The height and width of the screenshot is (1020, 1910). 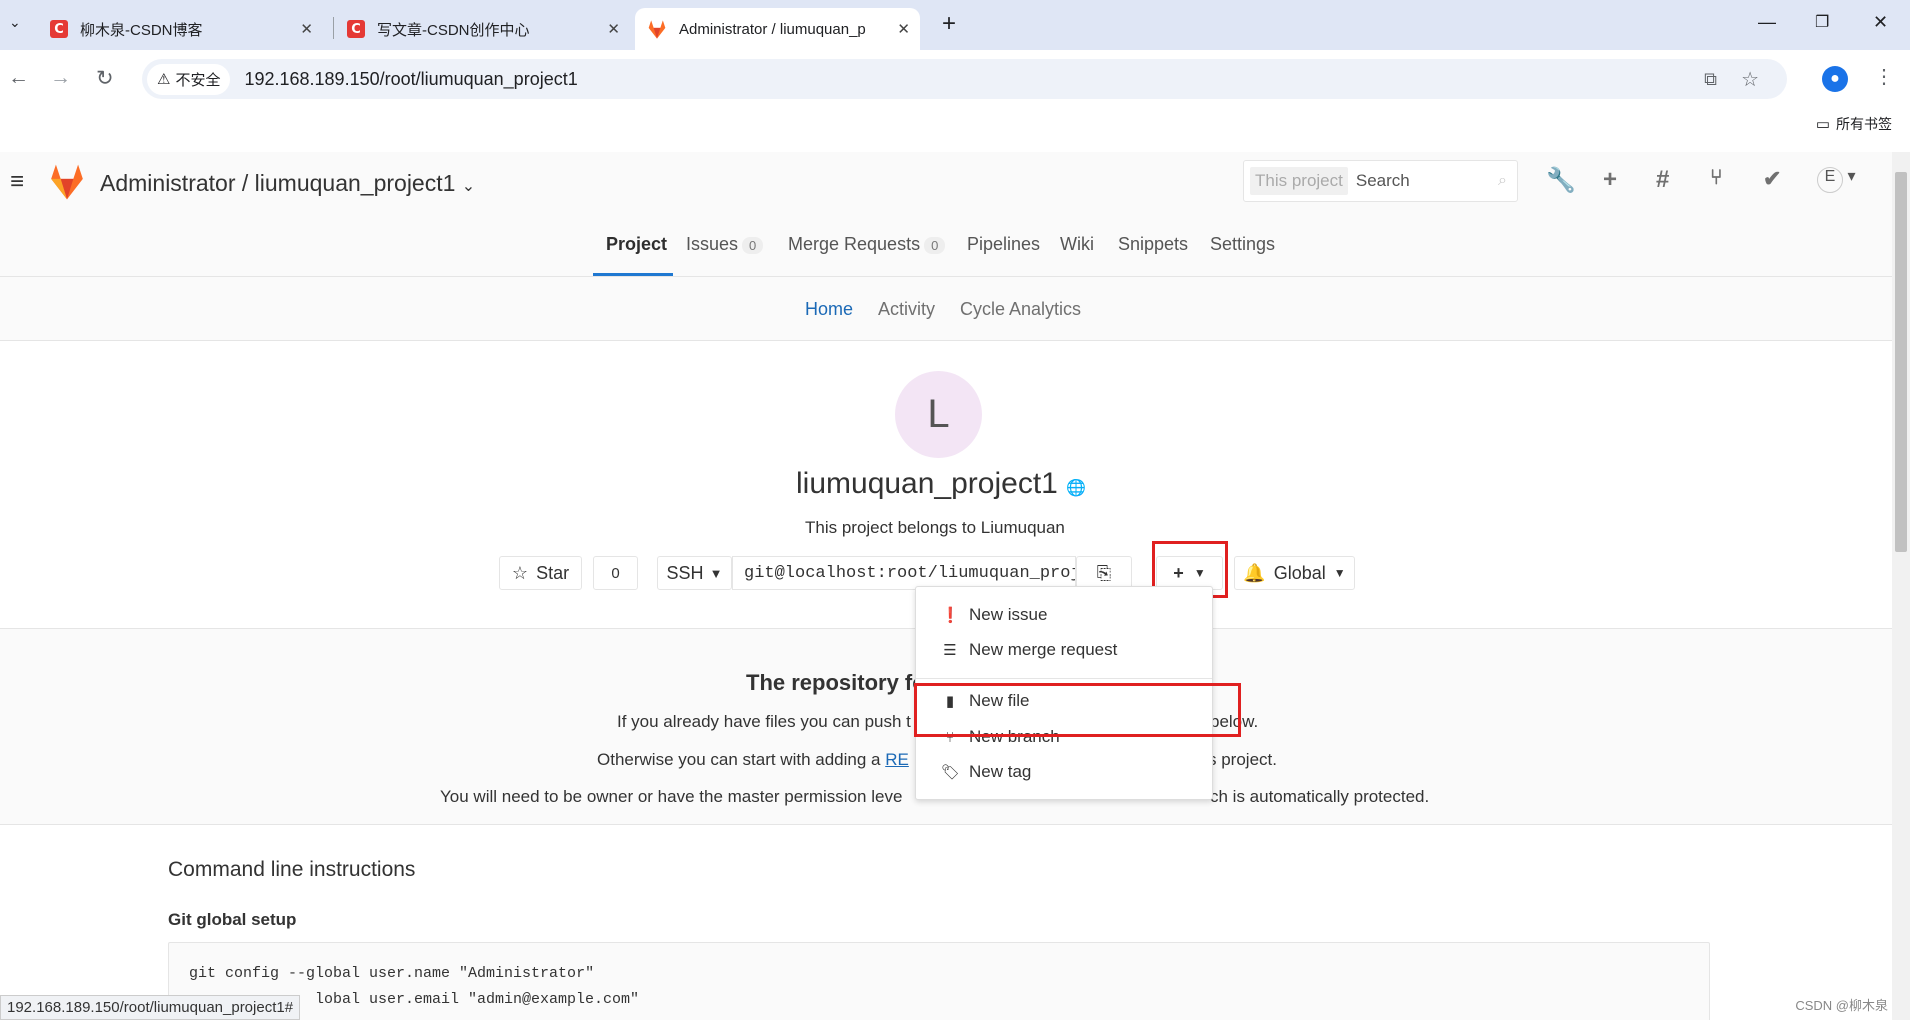 I want to click on reload-icon: ↻, so click(x=105, y=78).